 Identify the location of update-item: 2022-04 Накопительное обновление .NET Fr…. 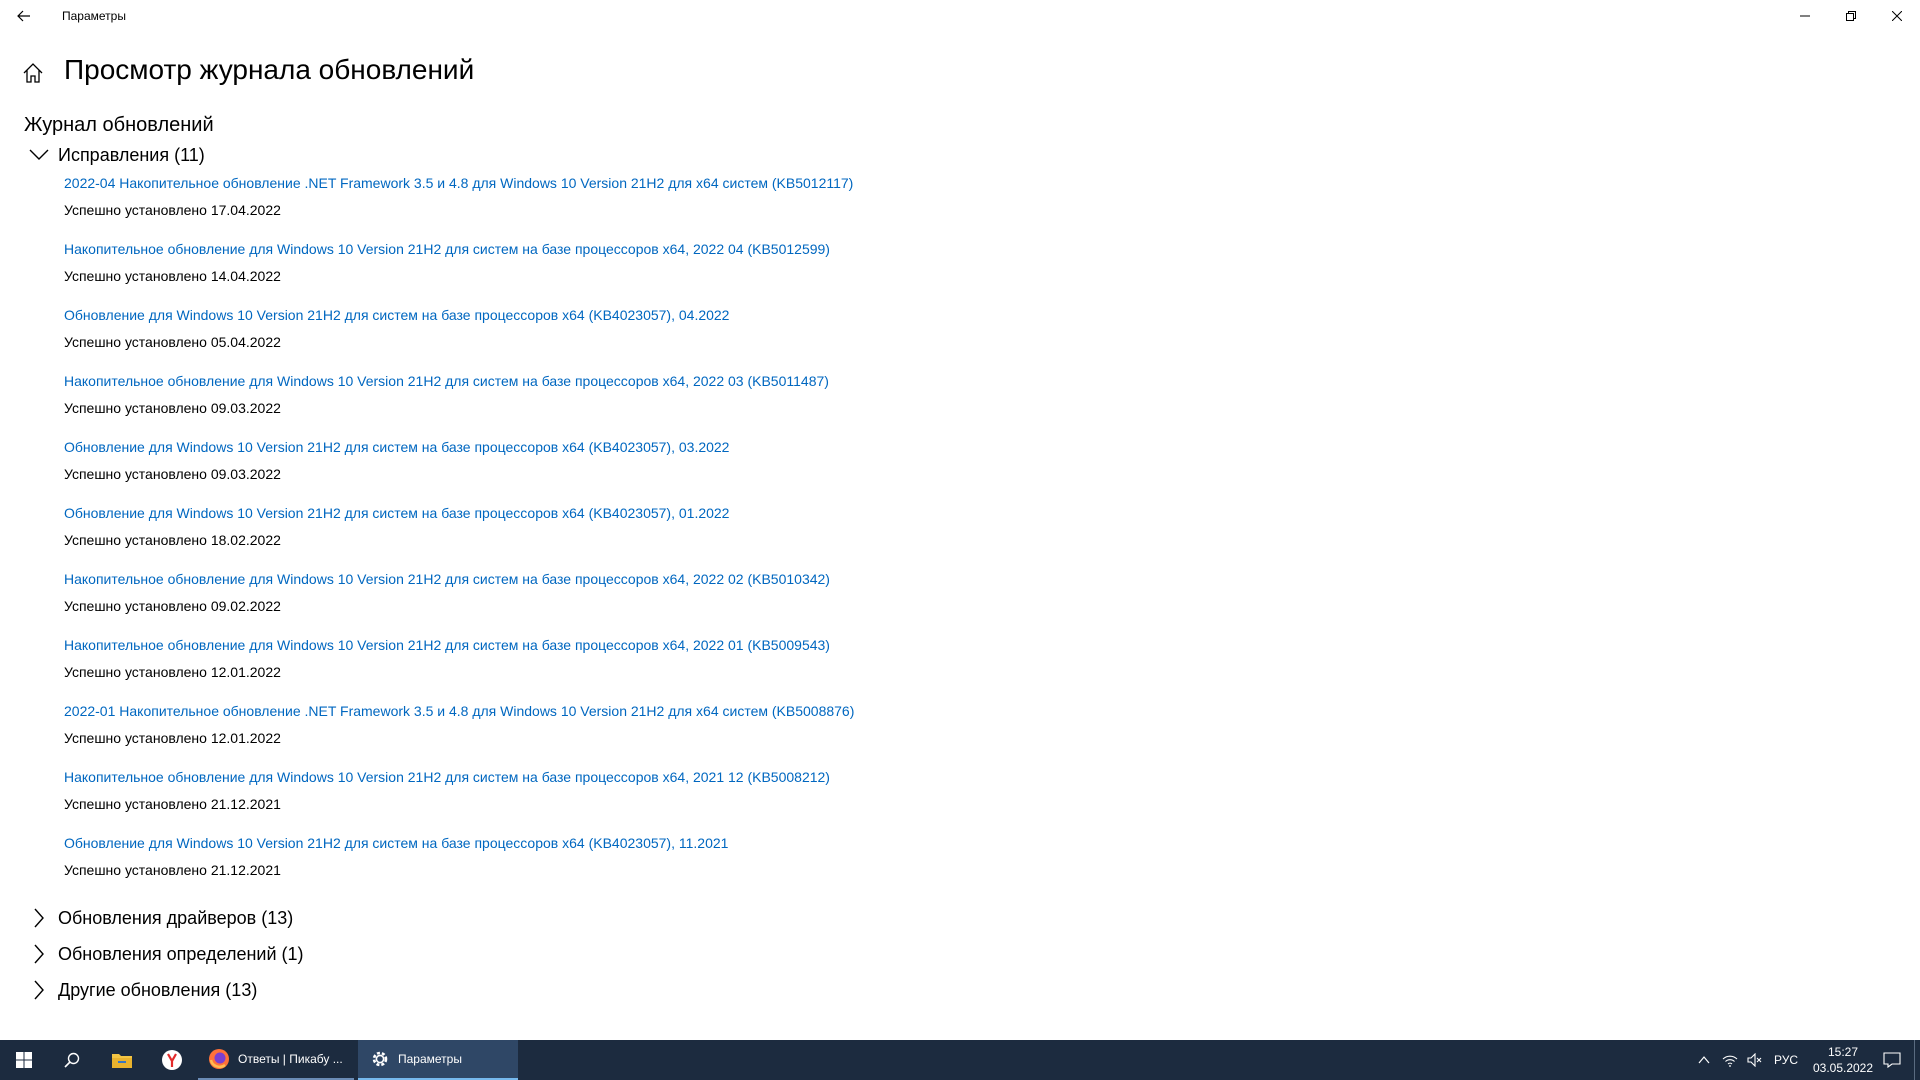
(564, 205).